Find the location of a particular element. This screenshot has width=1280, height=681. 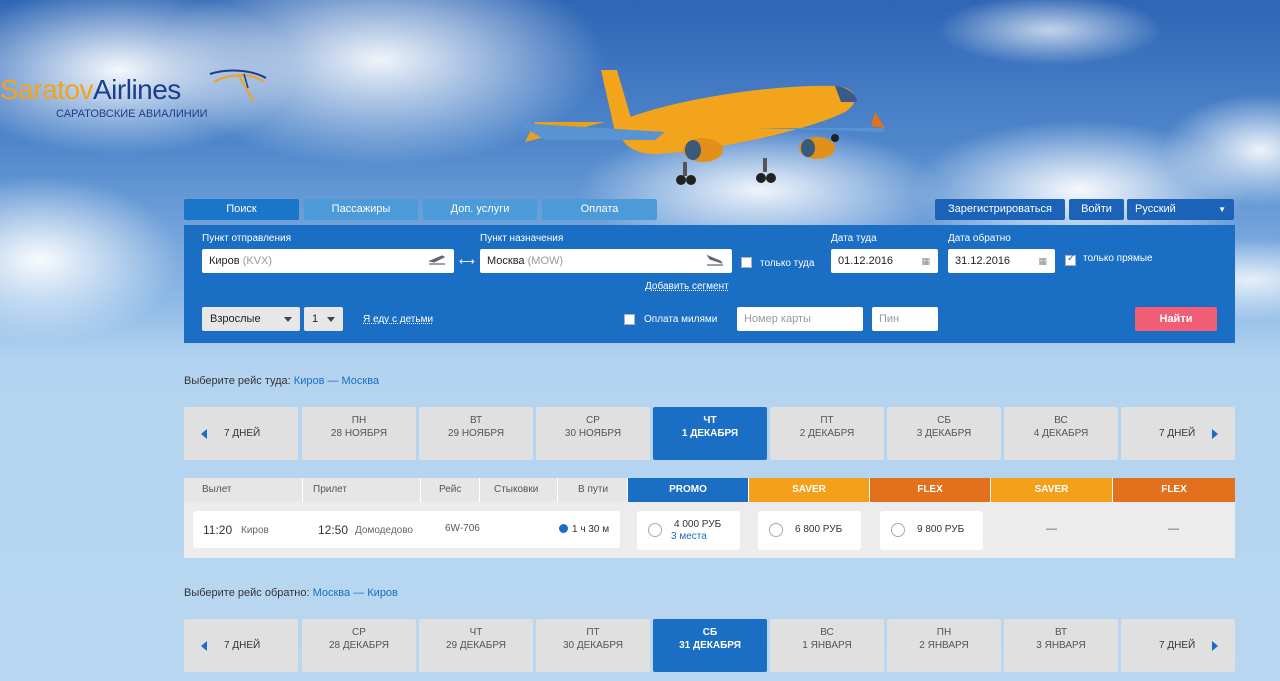

day-date: 1 ДЕКАБРЯ is located at coordinates (710, 433).